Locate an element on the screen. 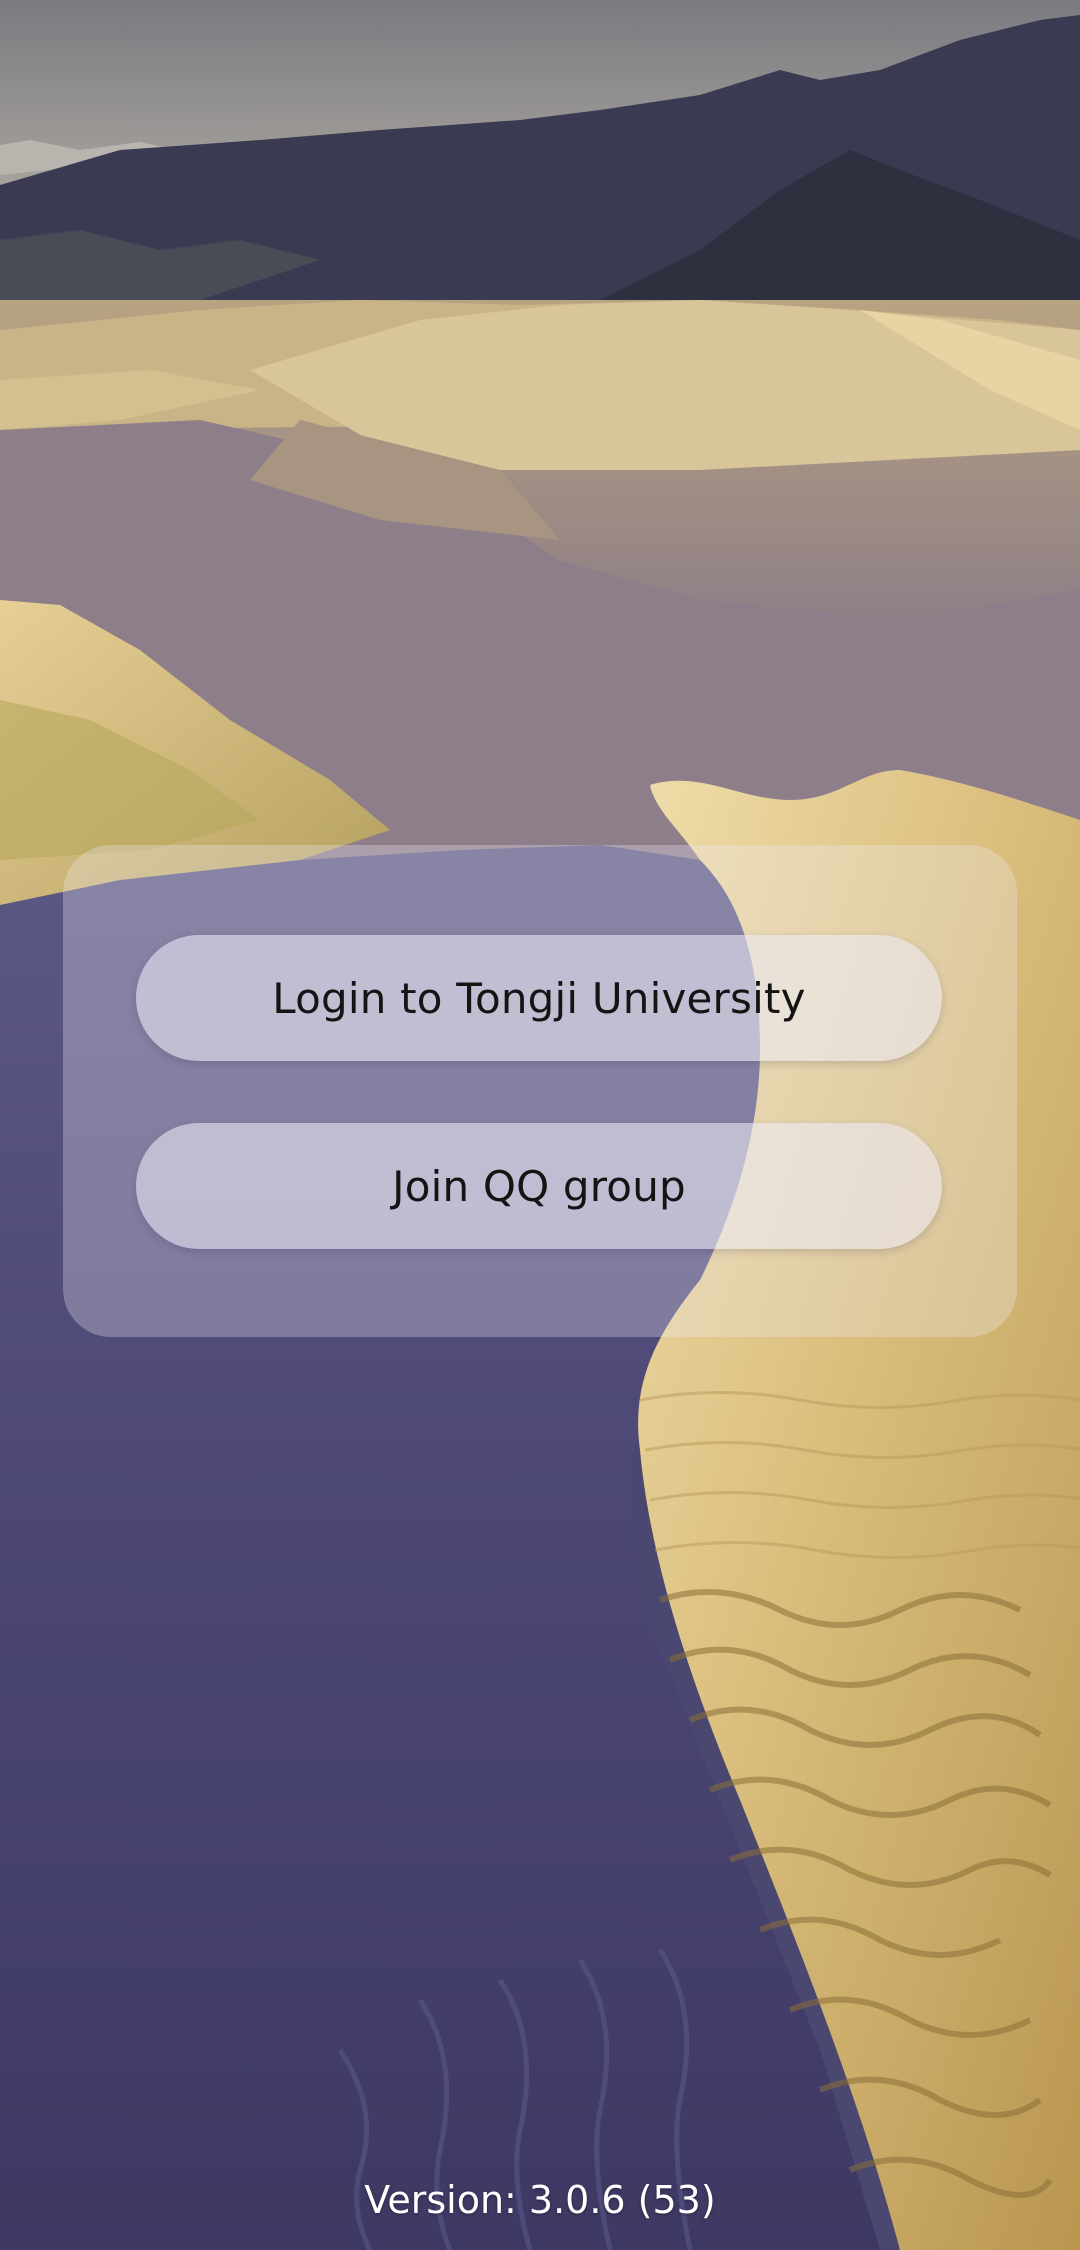 This screenshot has width=1080, height=2250. login-tongji-button: Login to Tongji University is located at coordinates (539, 998).